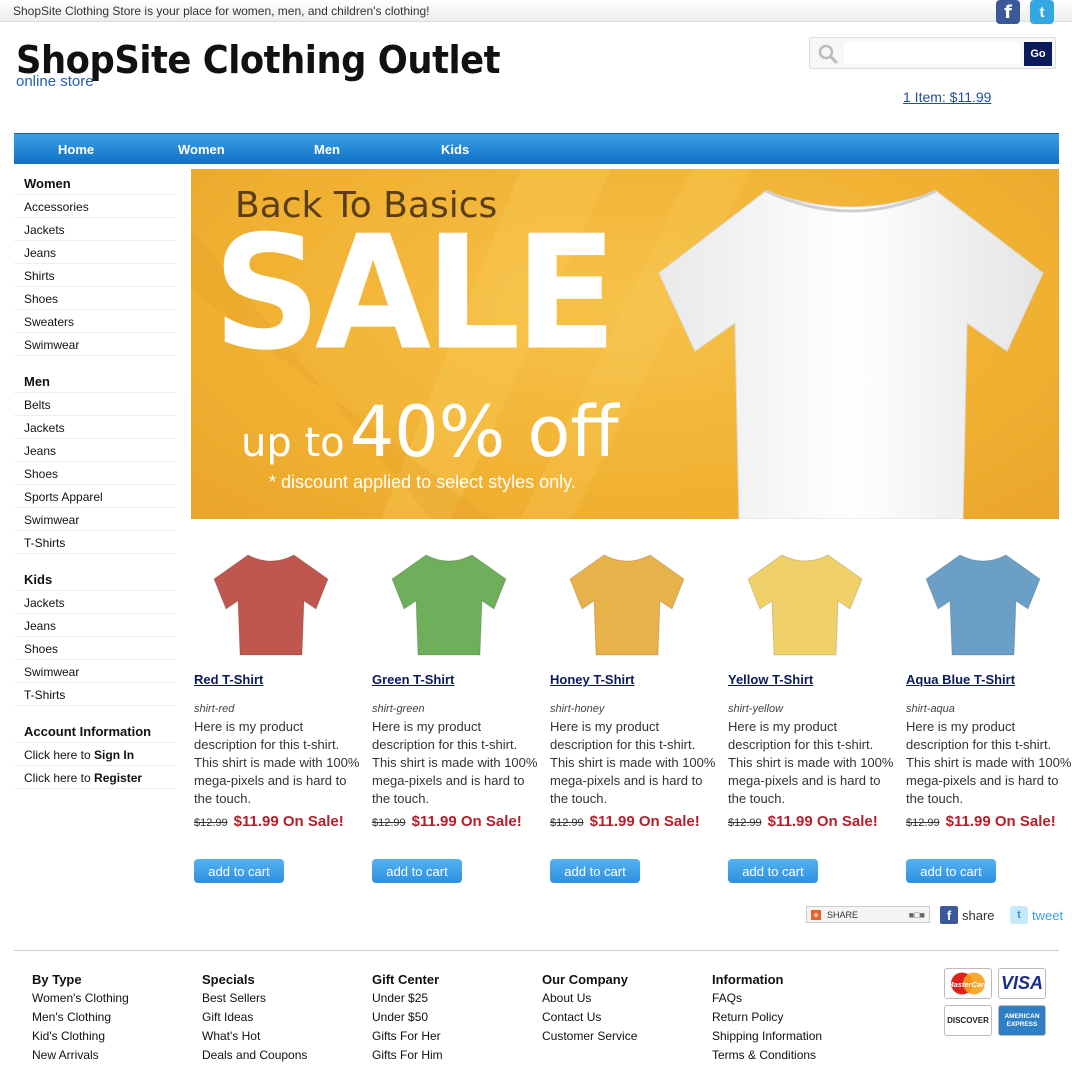 This screenshot has height=1090, width=1072. Describe the element at coordinates (95, 275) in the screenshot. I see `sidebar-item-shirts: Shirts` at that location.